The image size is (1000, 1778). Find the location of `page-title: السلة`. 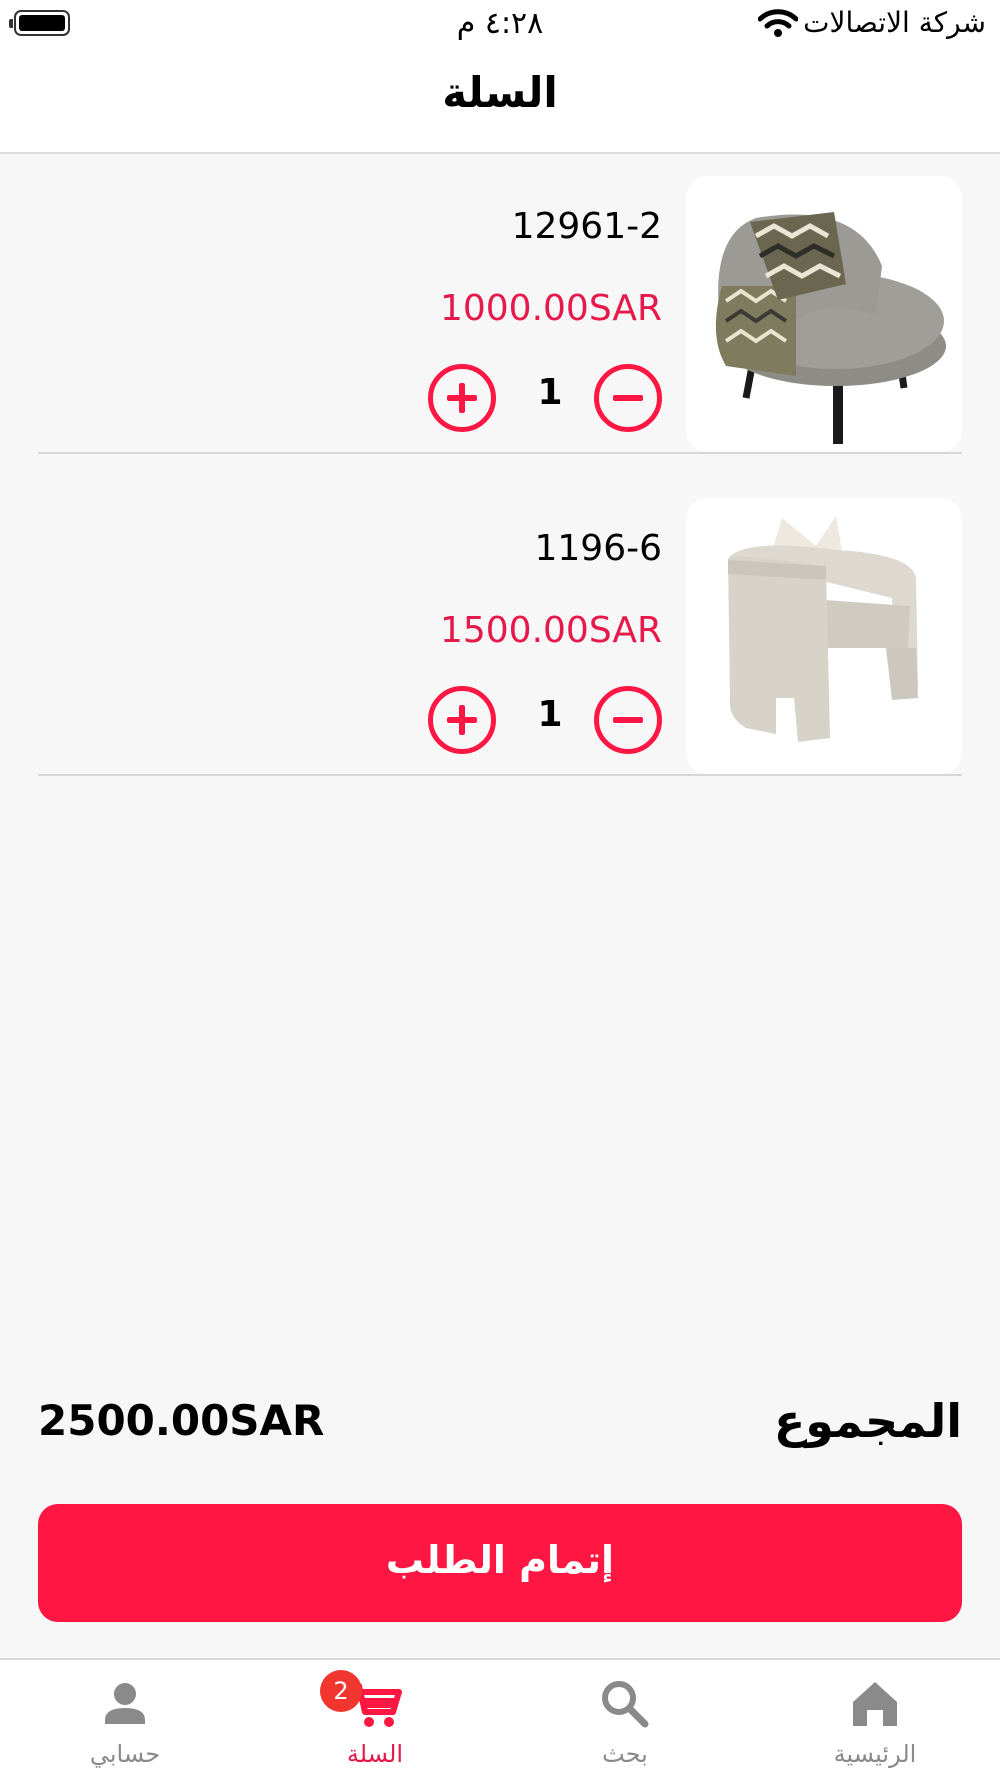

page-title: السلة is located at coordinates (500, 92).